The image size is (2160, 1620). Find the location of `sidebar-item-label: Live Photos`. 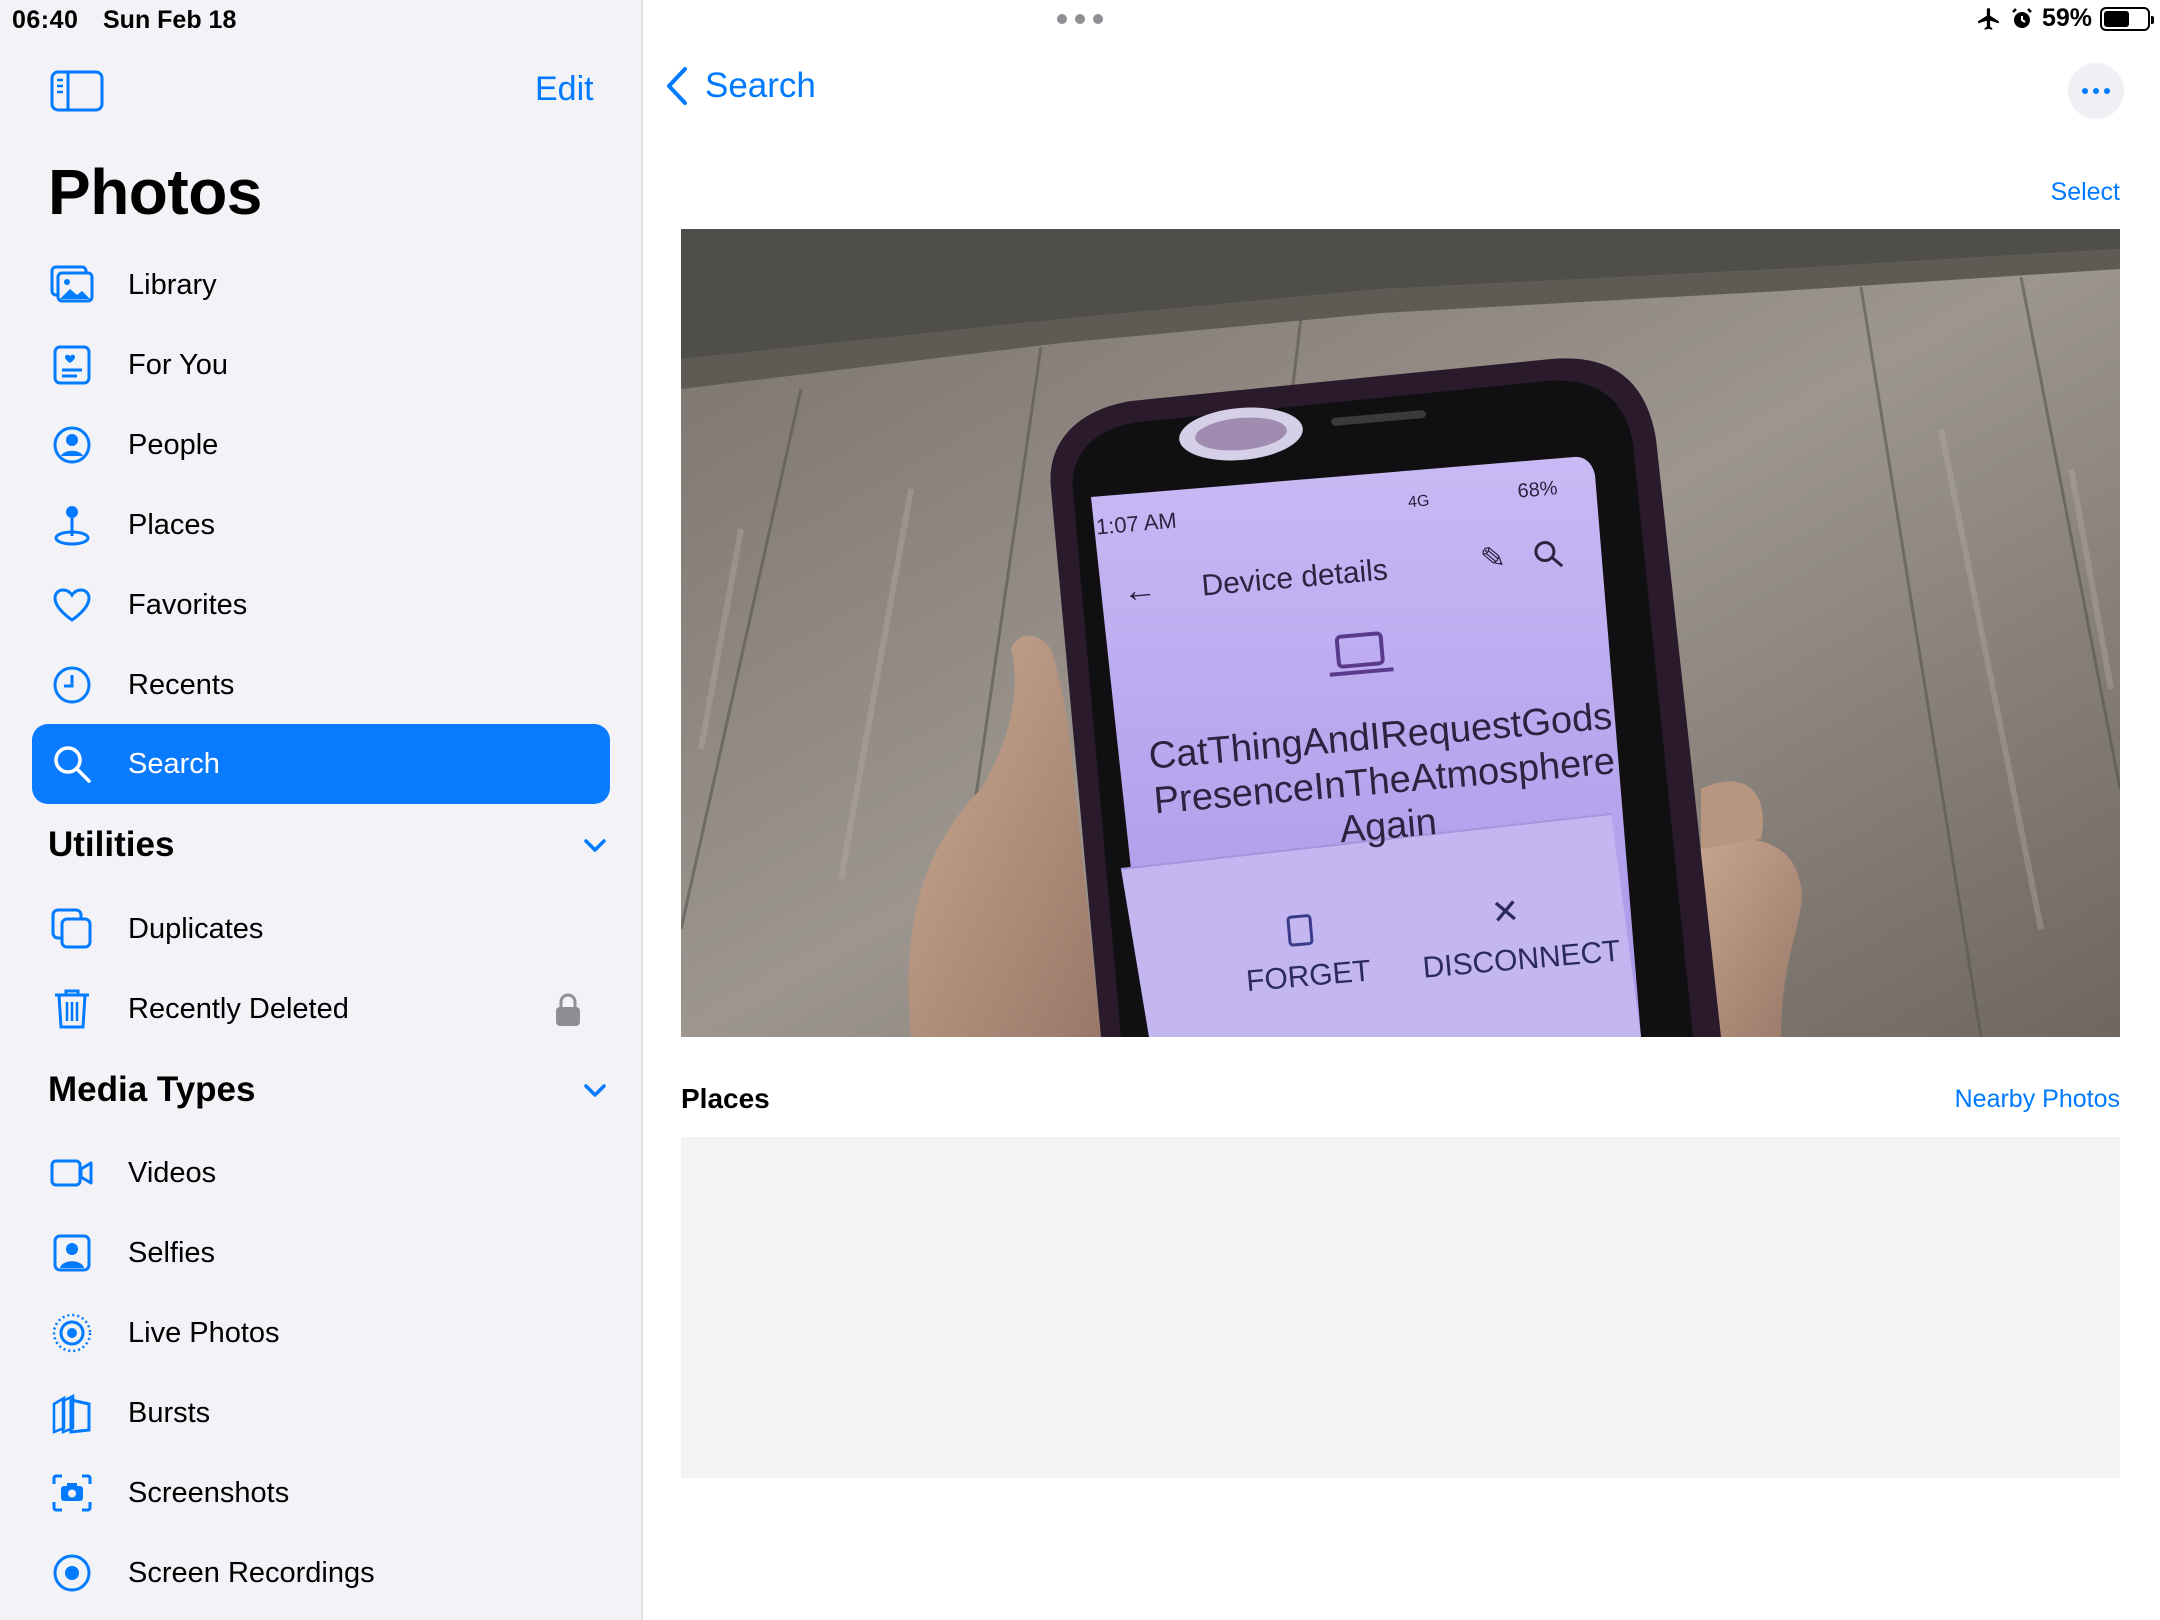

sidebar-item-label: Live Photos is located at coordinates (204, 1332).